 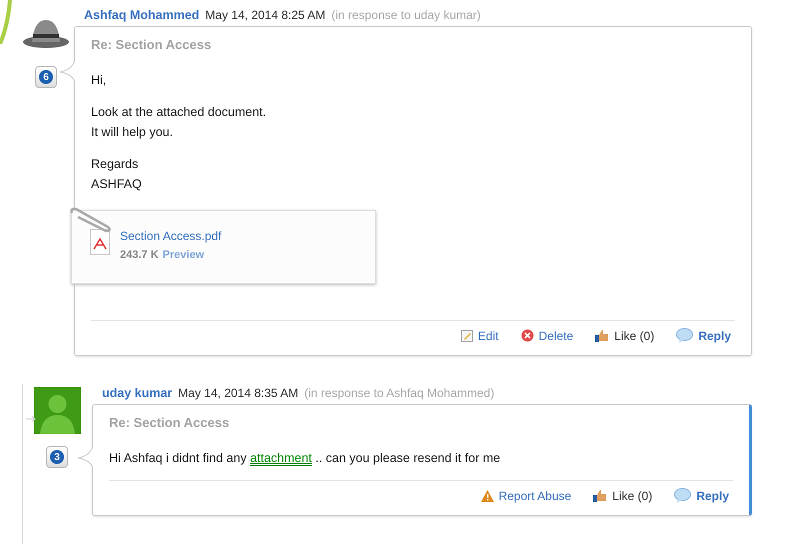 I want to click on thread-arrow-icon, so click(x=31, y=419).